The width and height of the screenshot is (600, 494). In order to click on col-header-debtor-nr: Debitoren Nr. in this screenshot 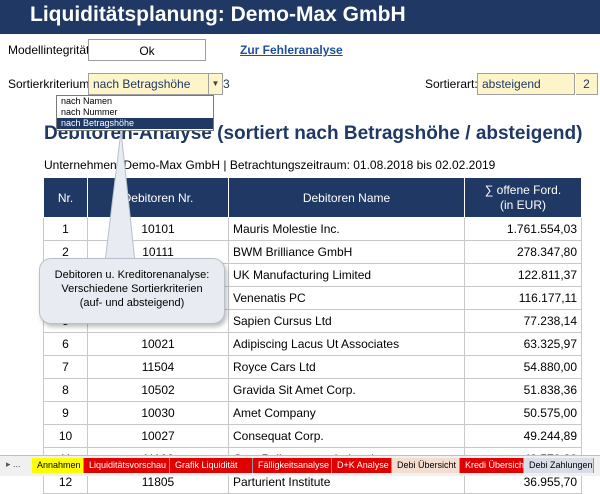, I will do `click(158, 197)`.